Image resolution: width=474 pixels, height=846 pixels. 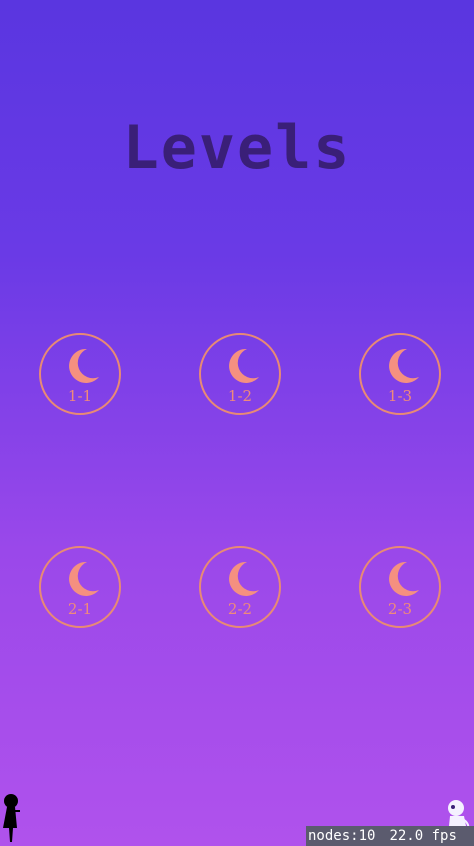 I want to click on level-button-1-2: 1-2, so click(x=240, y=374).